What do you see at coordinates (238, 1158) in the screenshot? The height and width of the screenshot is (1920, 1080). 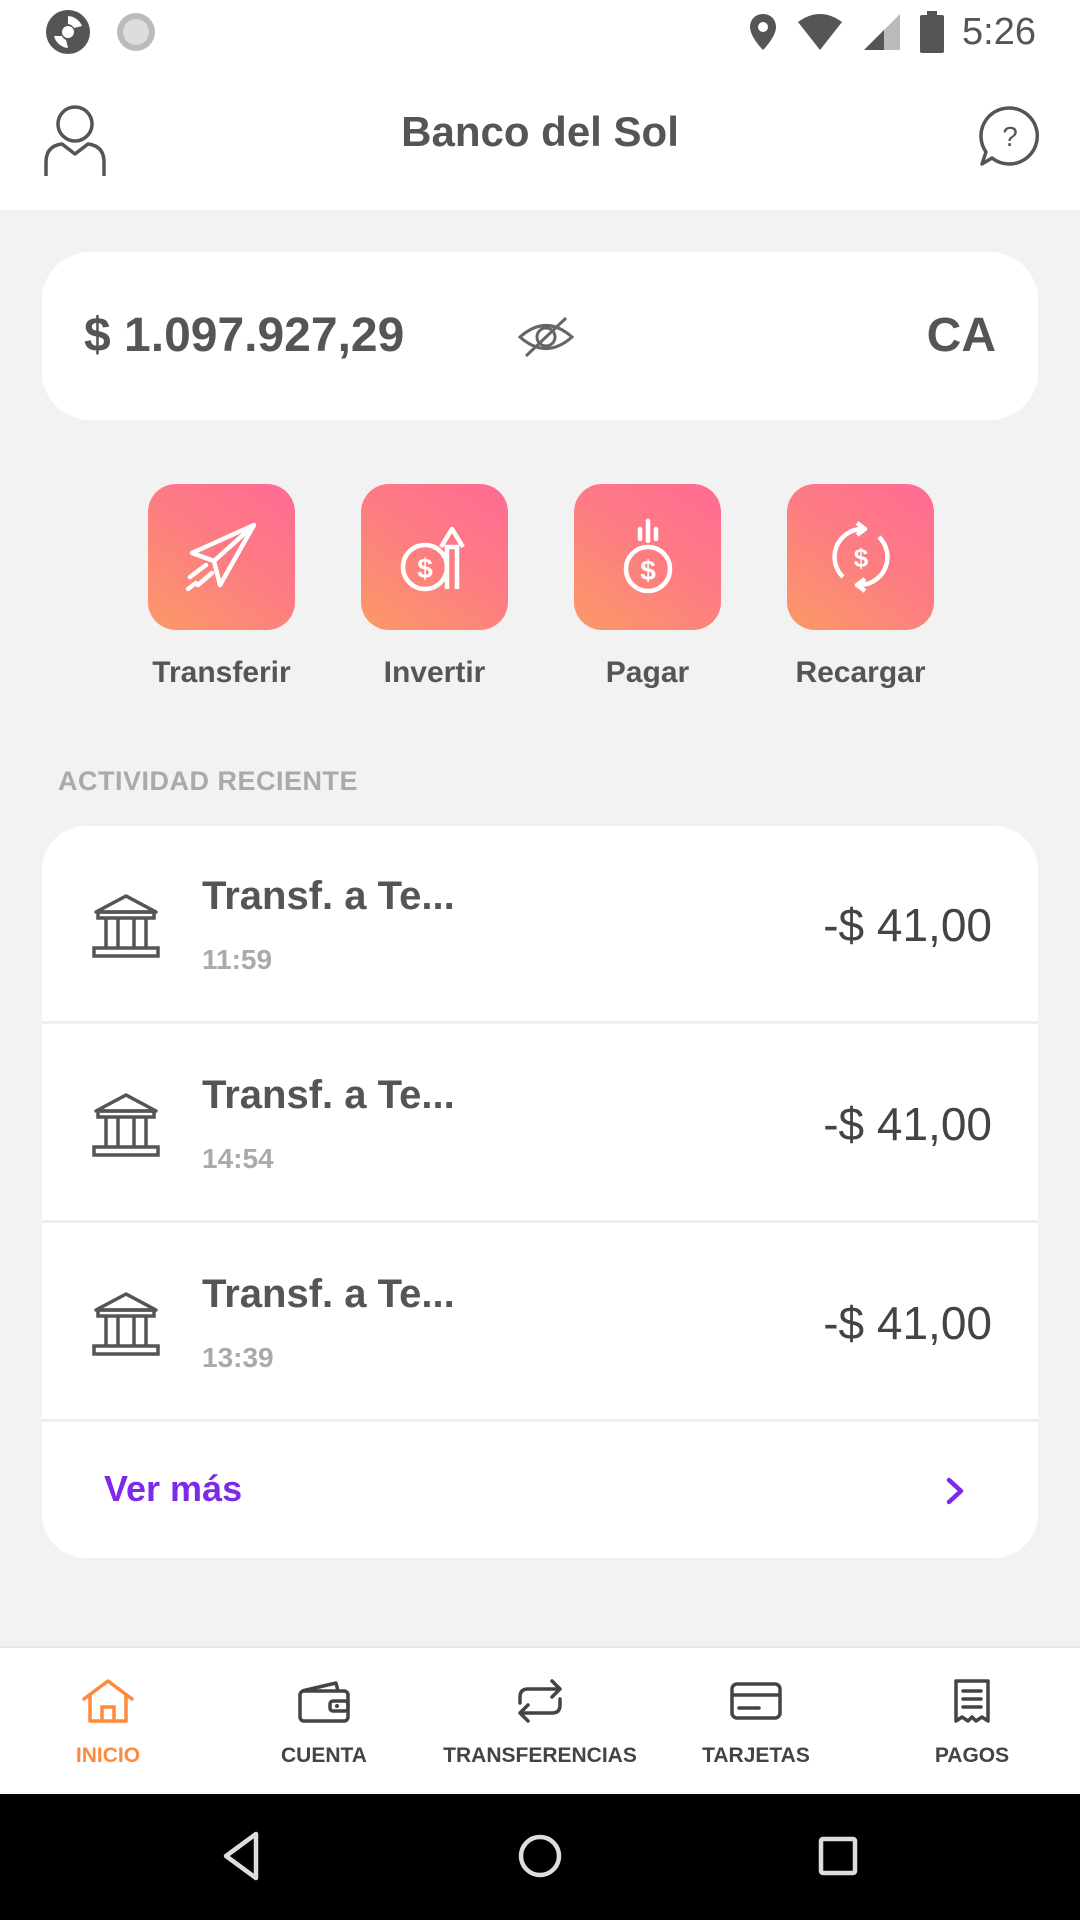 I see `activity-time: 14:54` at bounding box center [238, 1158].